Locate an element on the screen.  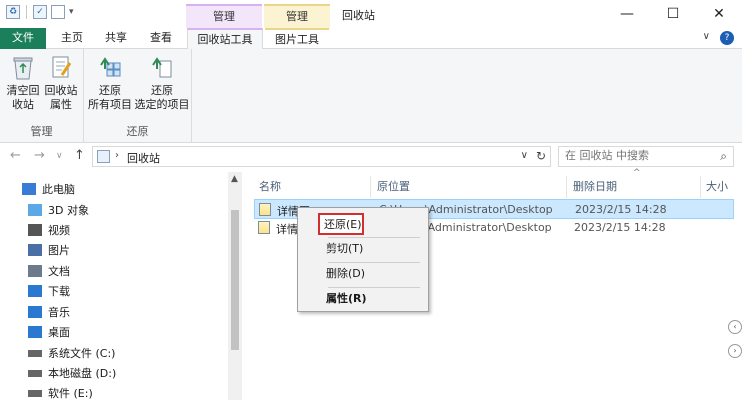
navigation-pane-scrollbar: ▲ is located at coordinates (235, 286).